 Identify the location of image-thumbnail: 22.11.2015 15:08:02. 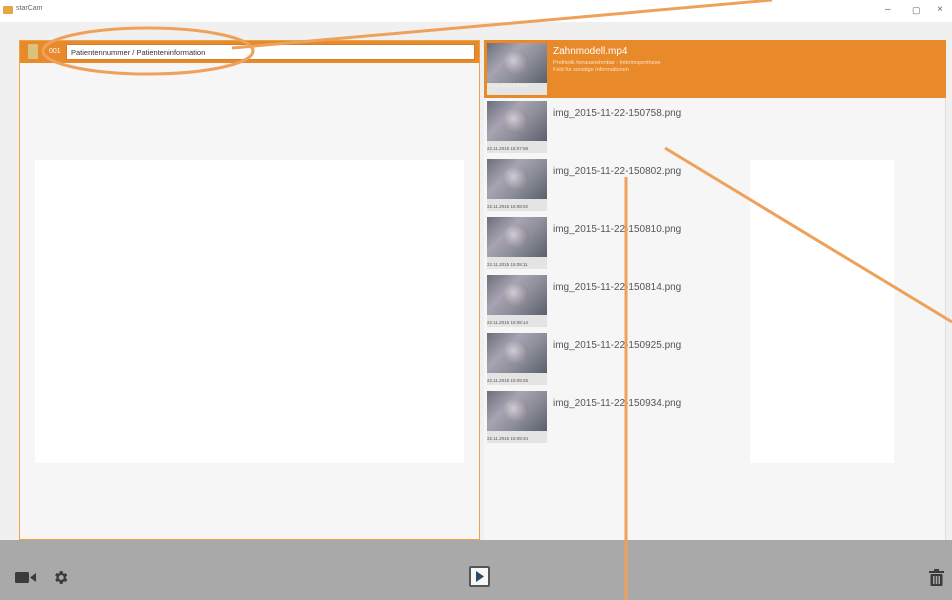
(517, 185).